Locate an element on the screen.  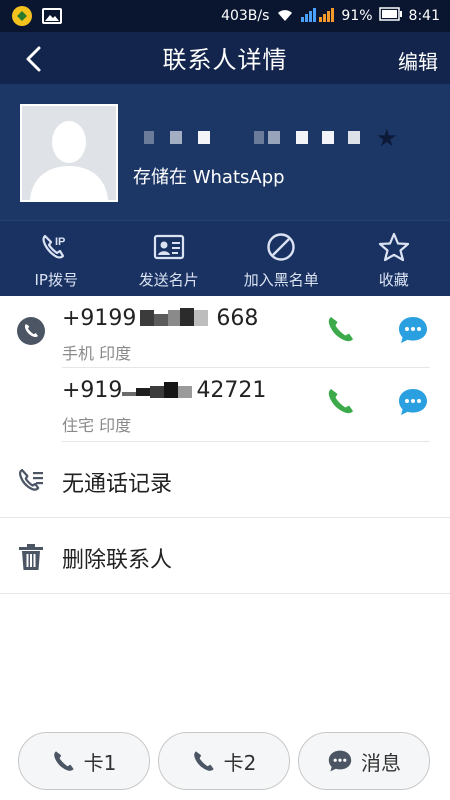
battery-level: 91% is located at coordinates (357, 16).